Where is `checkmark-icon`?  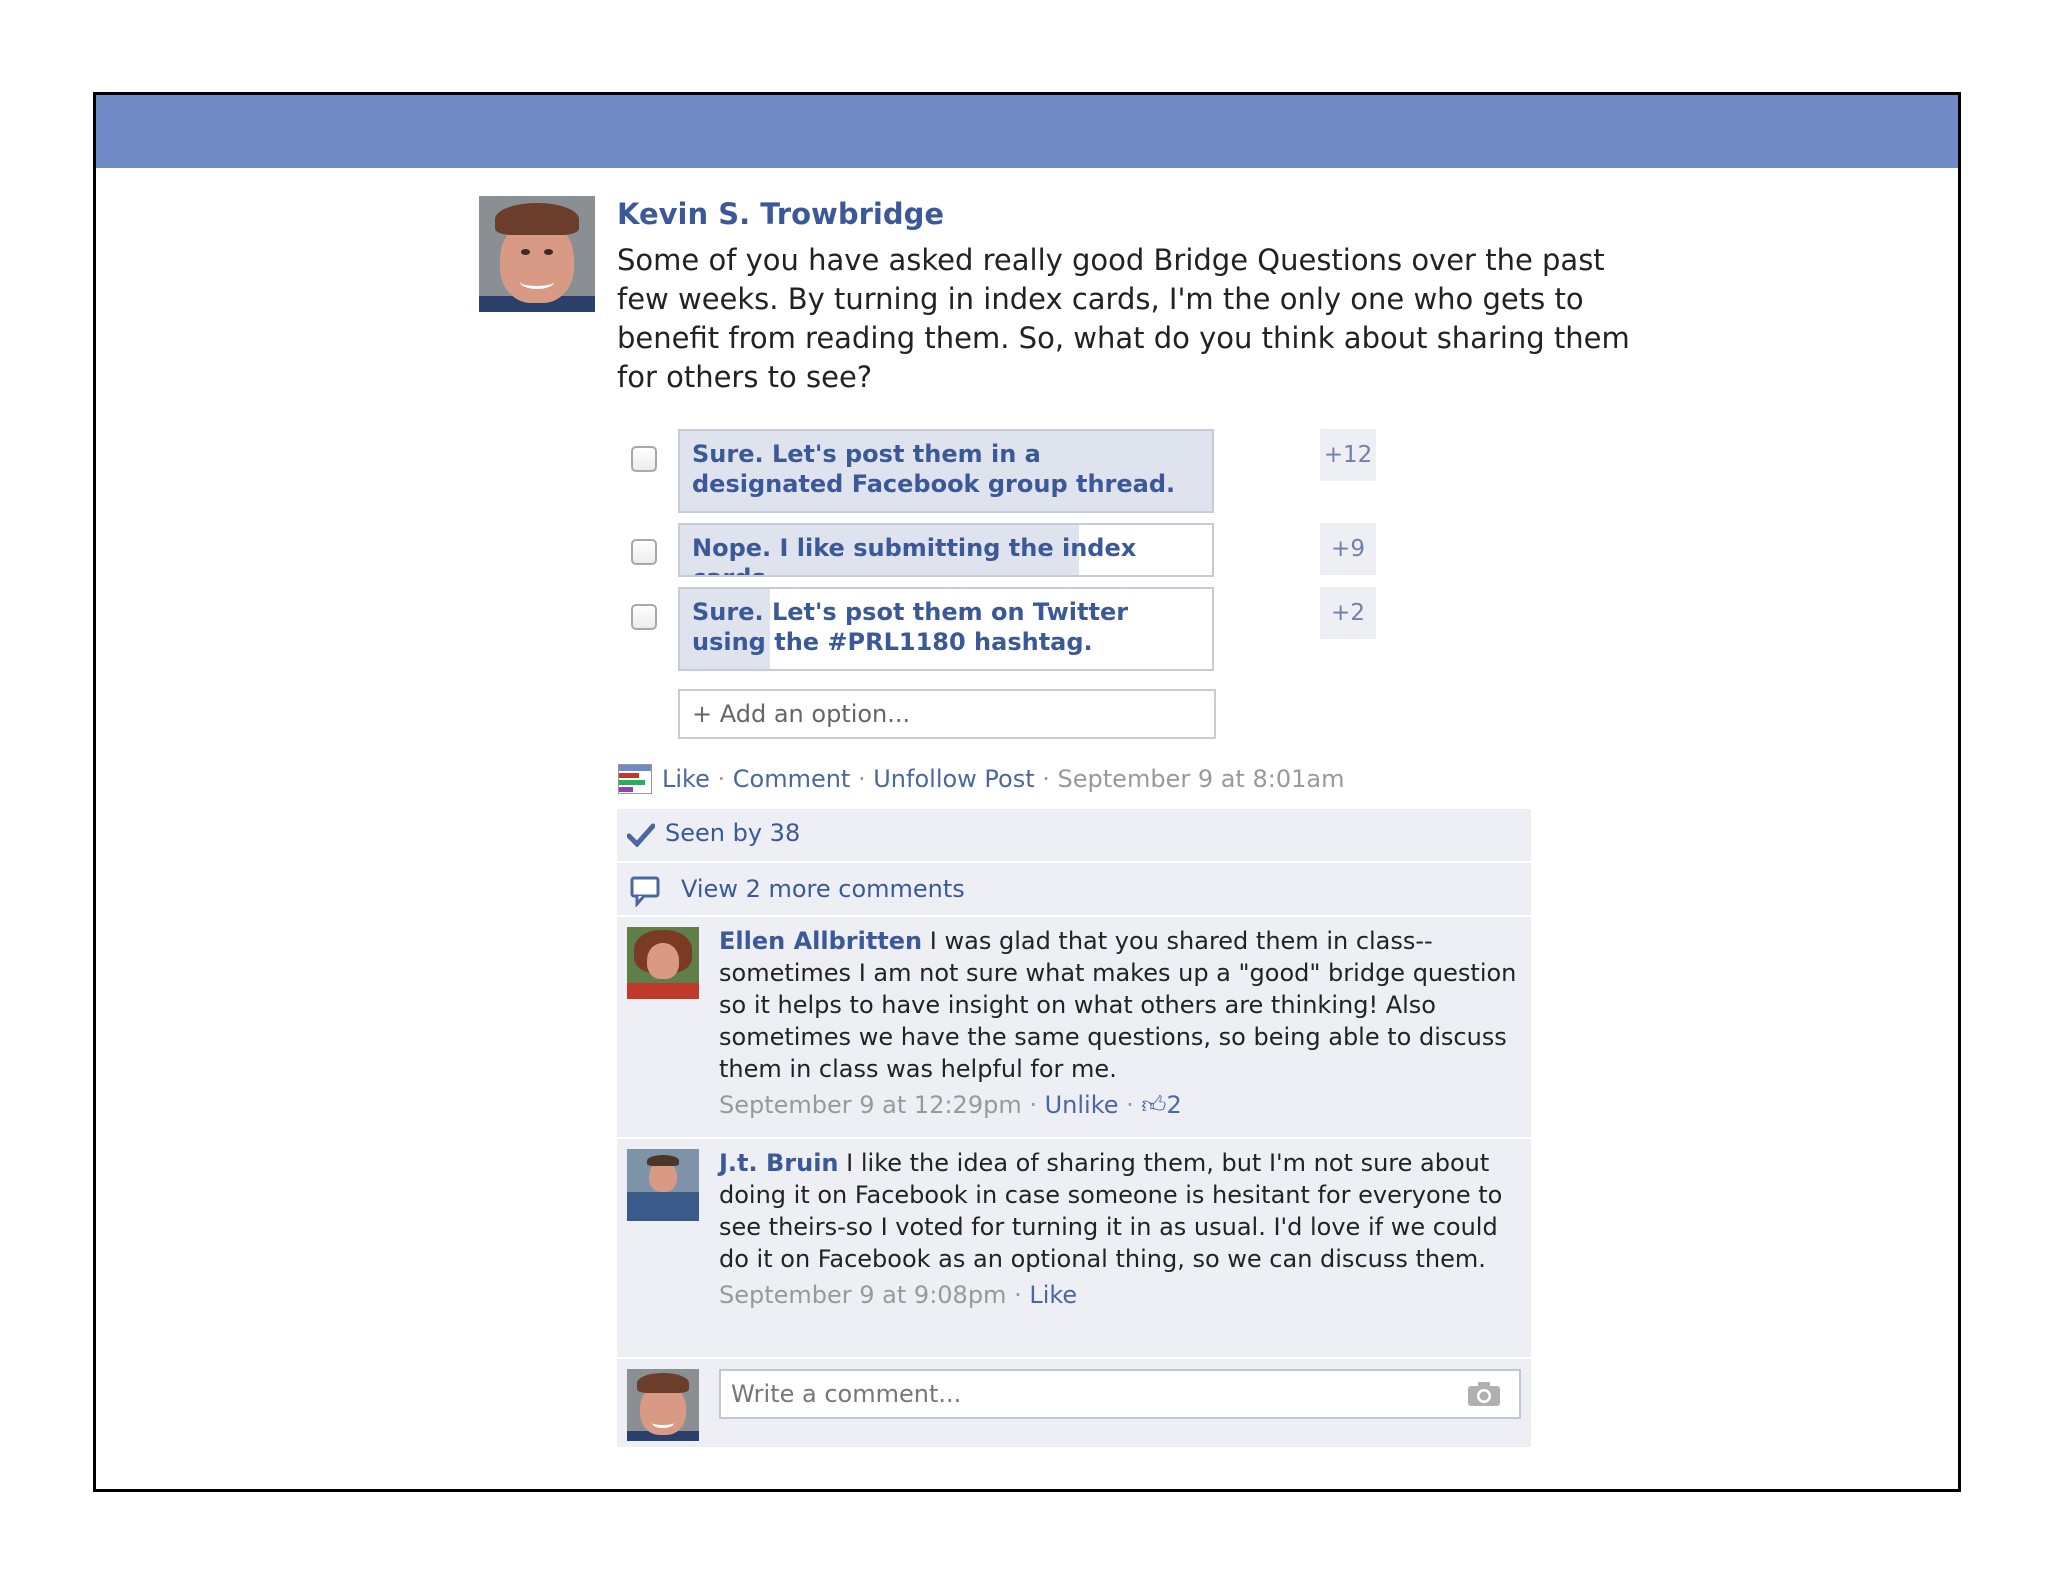
checkmark-icon is located at coordinates (641, 835).